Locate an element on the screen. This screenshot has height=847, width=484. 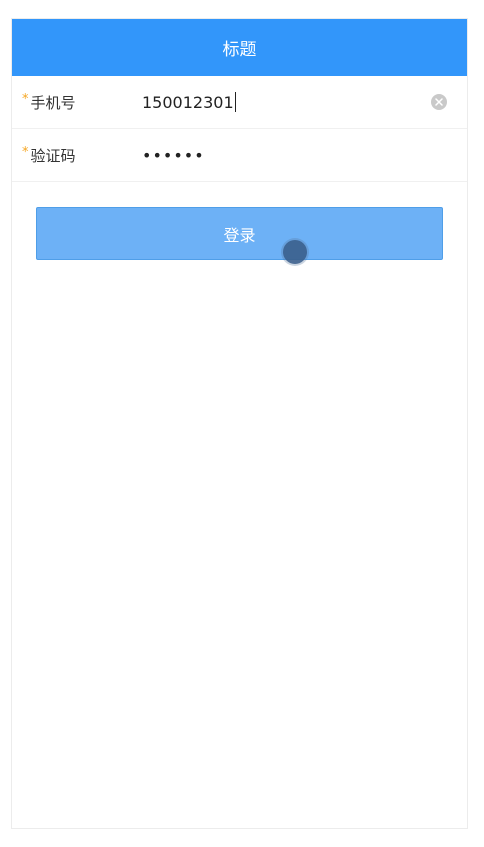
login-button: 登录 is located at coordinates (239, 235).